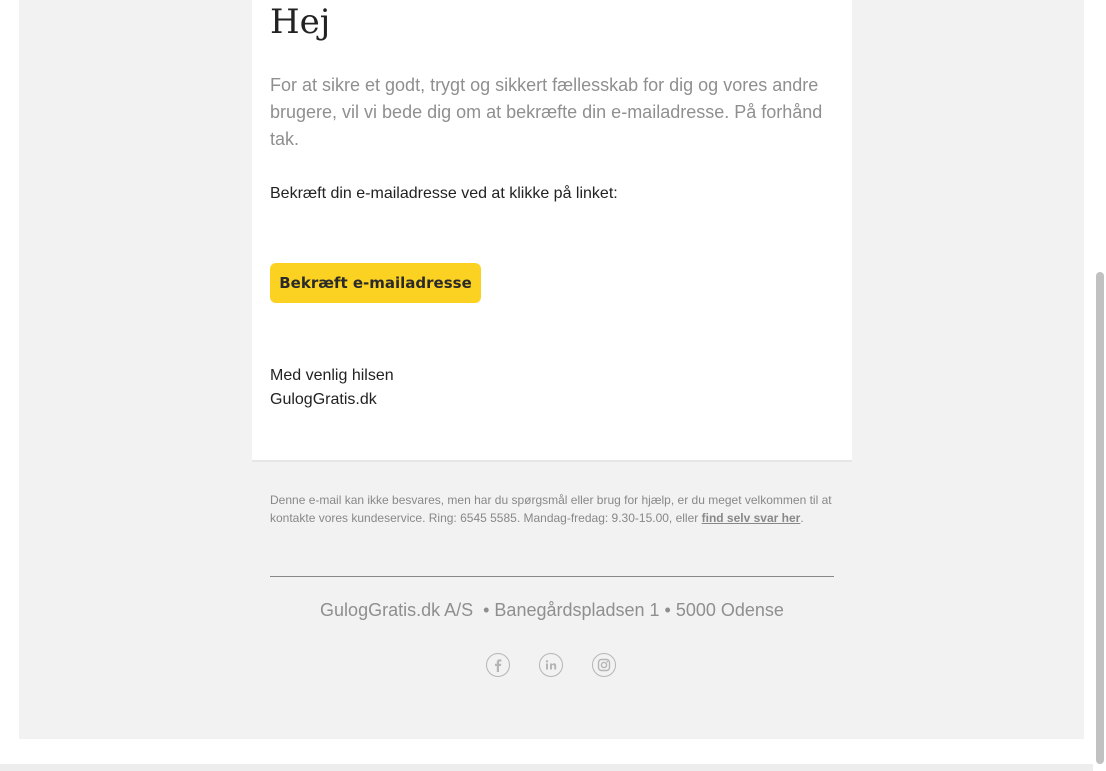 This screenshot has width=1106, height=771. Describe the element at coordinates (551, 665) in the screenshot. I see `linkedin-icon` at that location.